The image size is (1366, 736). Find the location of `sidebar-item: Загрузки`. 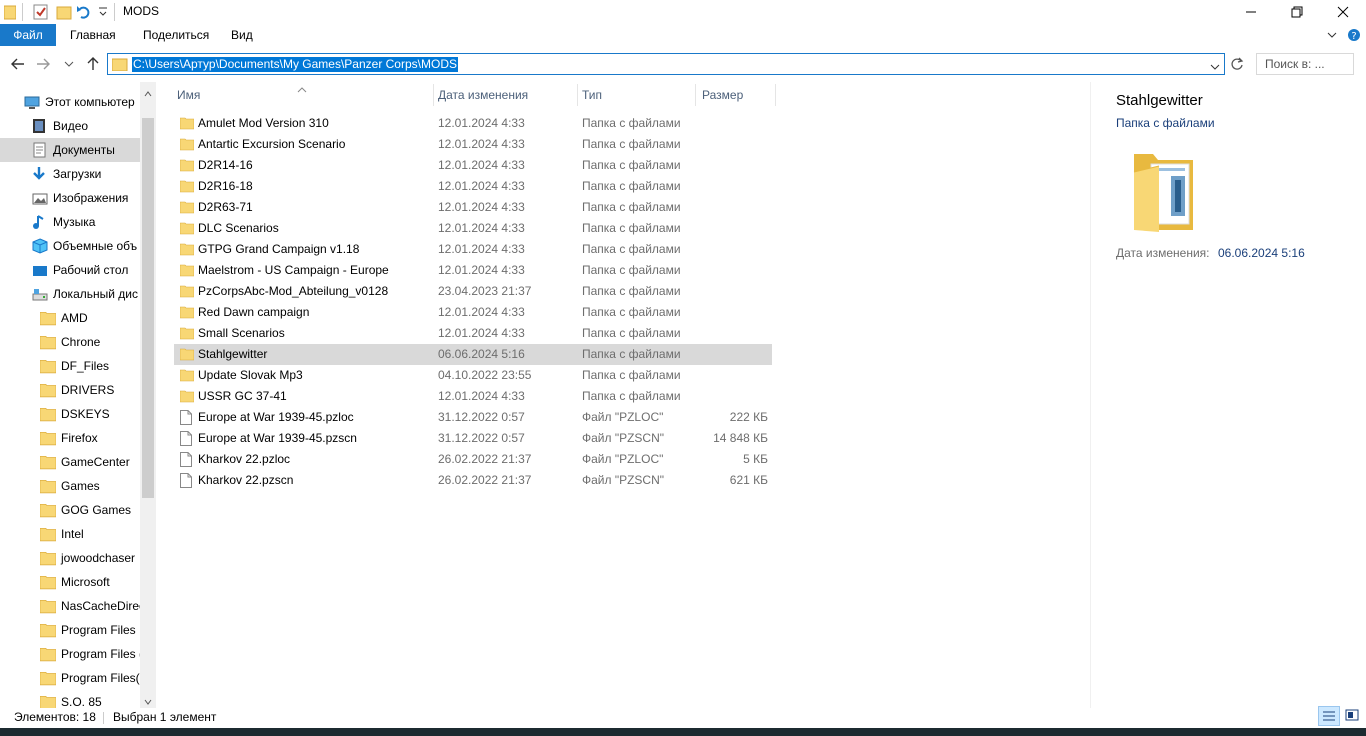

sidebar-item: Загрузки is located at coordinates (70, 174).